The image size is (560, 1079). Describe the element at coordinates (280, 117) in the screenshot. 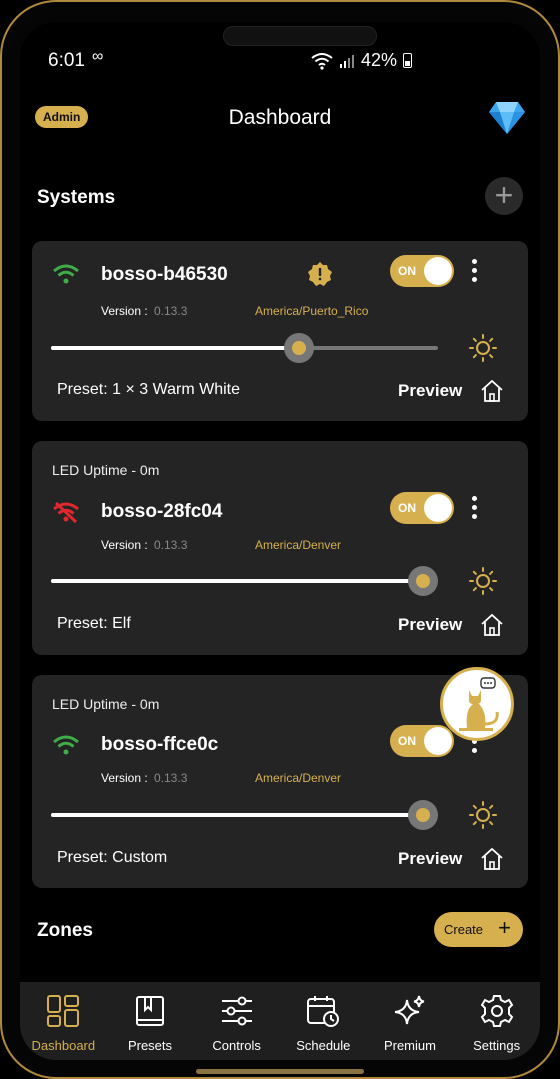

I see `page-title: Dashboard` at that location.